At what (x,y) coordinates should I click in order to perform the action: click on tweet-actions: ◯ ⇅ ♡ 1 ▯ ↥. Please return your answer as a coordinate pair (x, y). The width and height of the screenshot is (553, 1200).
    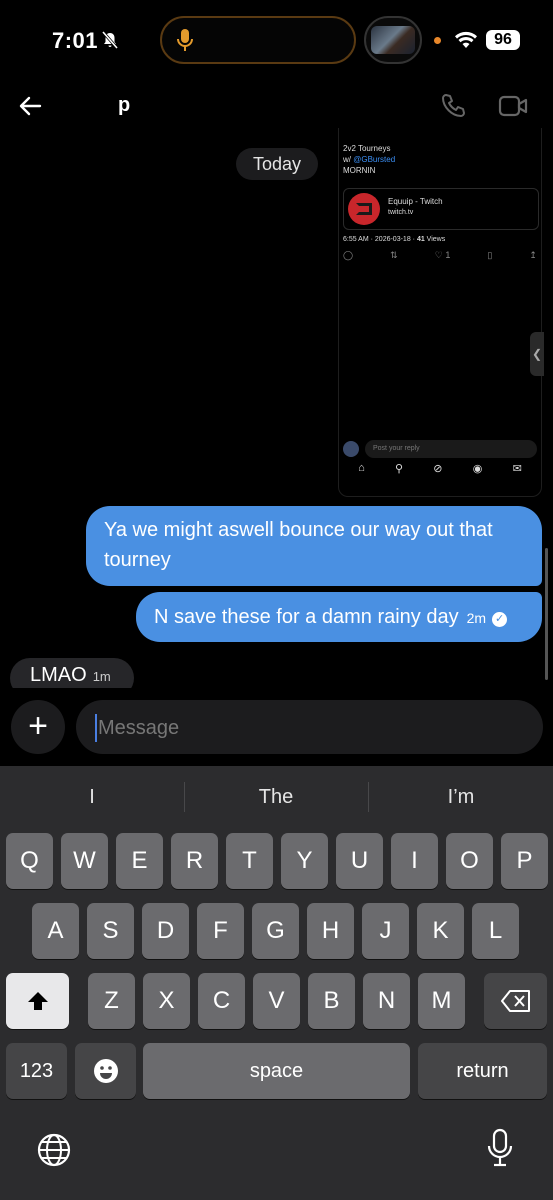
    Looking at the image, I should click on (440, 255).